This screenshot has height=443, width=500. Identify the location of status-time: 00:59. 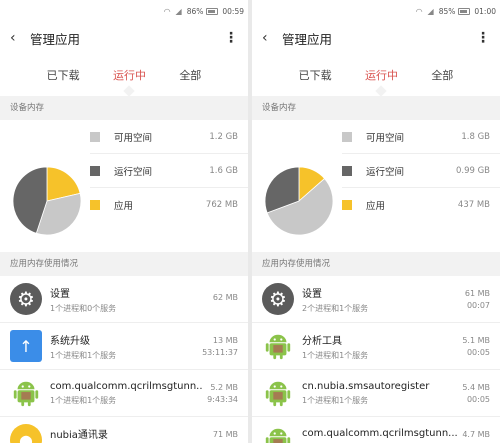
(233, 11).